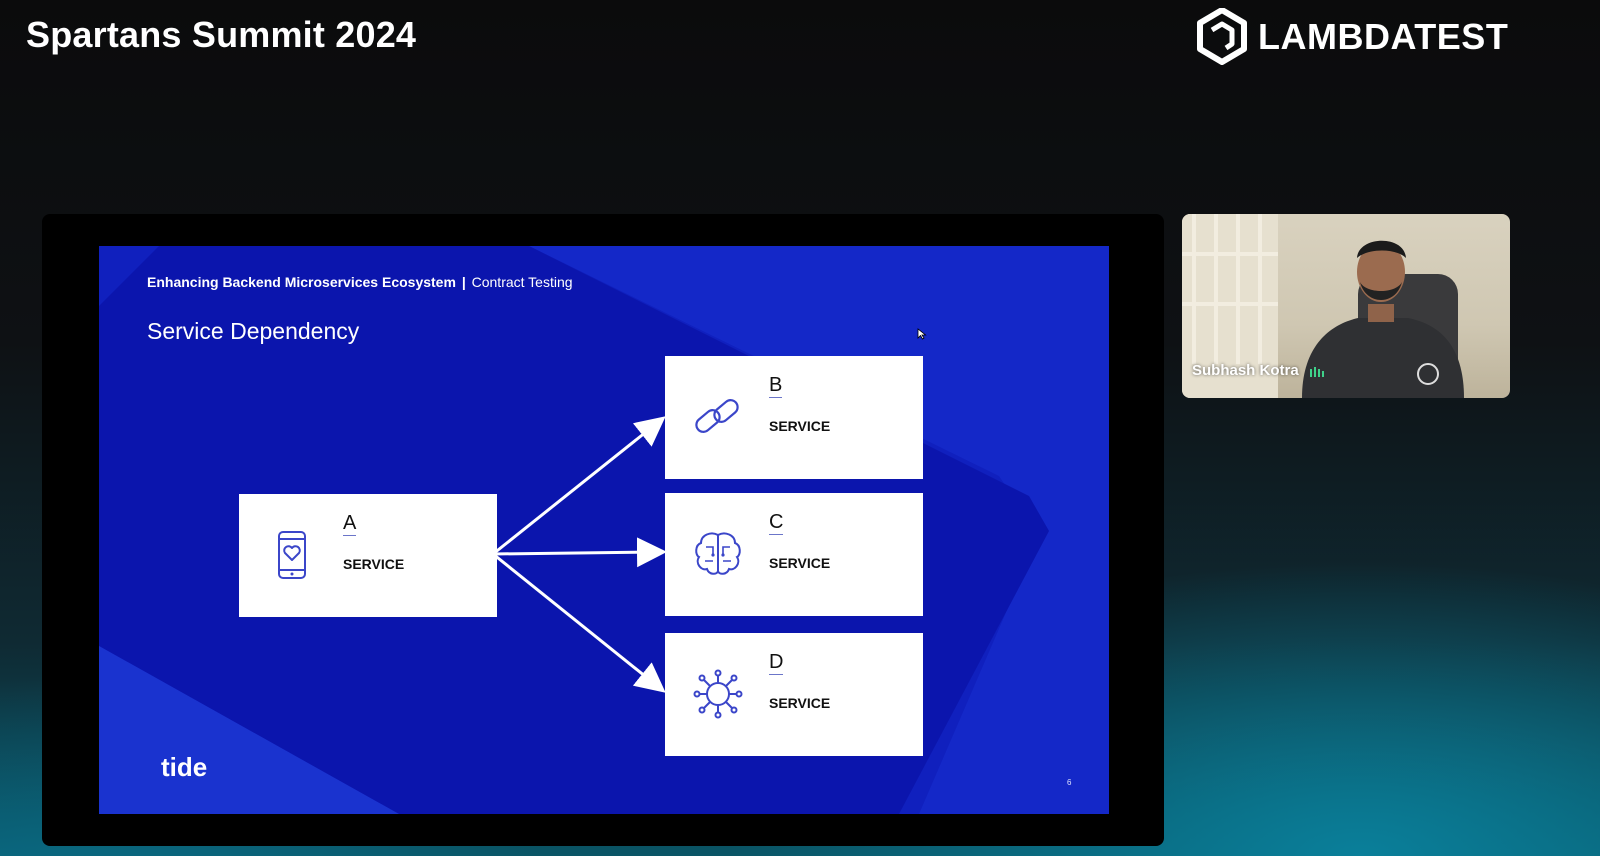 The height and width of the screenshot is (856, 1600). Describe the element at coordinates (579, 622) in the screenshot. I see `arrow-a-to-d` at that location.